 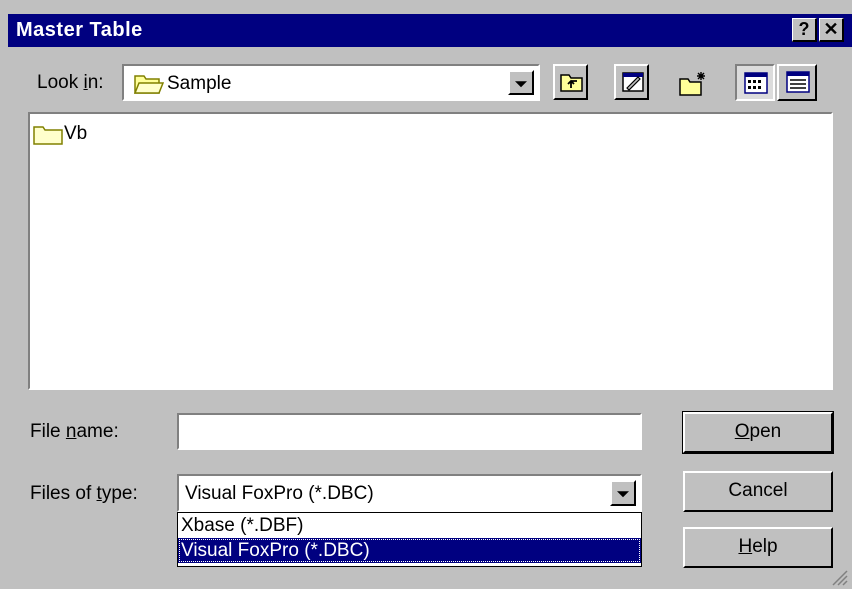 I want to click on cancel-button: Cancel, so click(x=758, y=491).